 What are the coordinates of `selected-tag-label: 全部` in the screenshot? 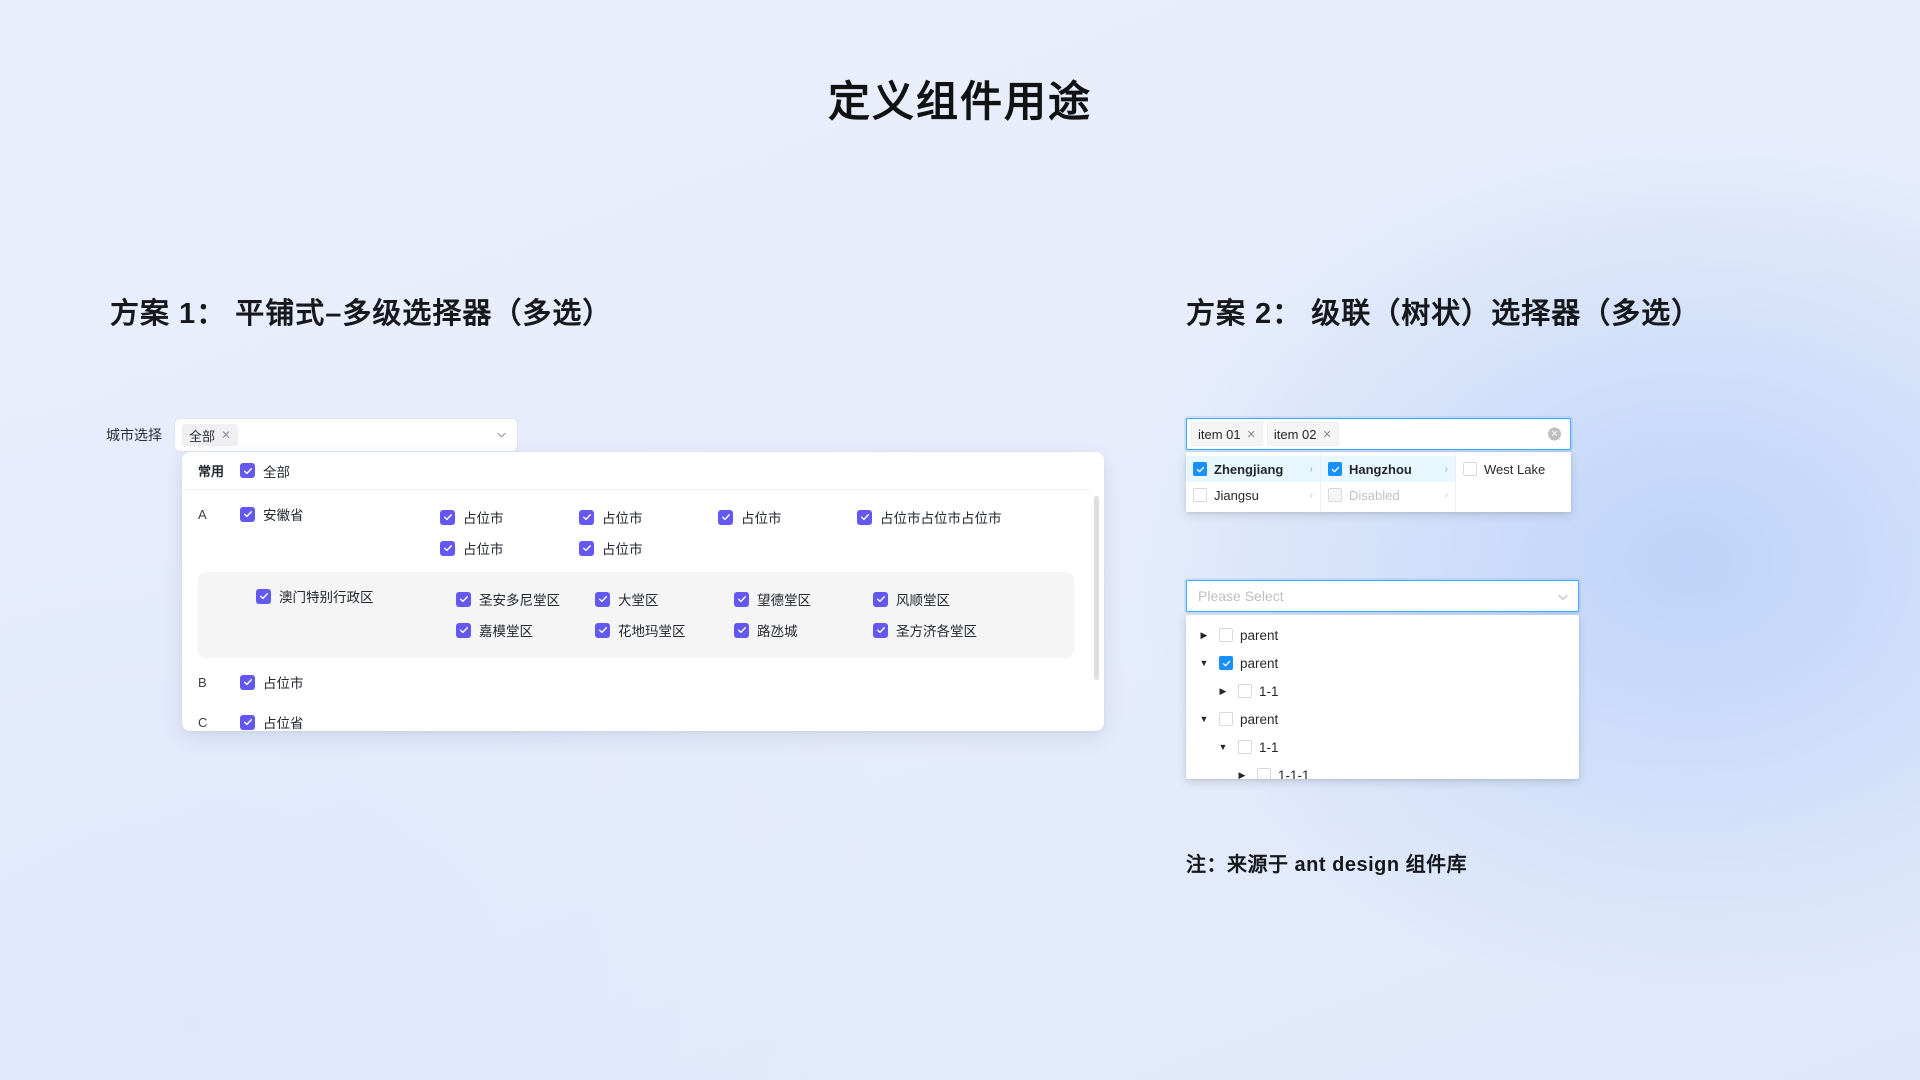 It's located at (202, 436).